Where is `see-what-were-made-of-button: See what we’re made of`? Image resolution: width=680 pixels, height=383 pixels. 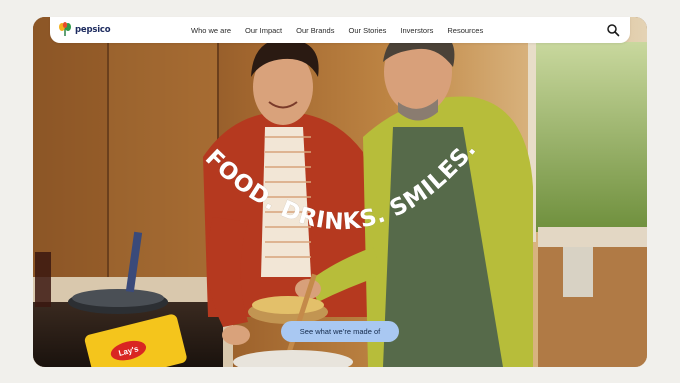 see-what-were-made-of-button: See what we’re made of is located at coordinates (340, 331).